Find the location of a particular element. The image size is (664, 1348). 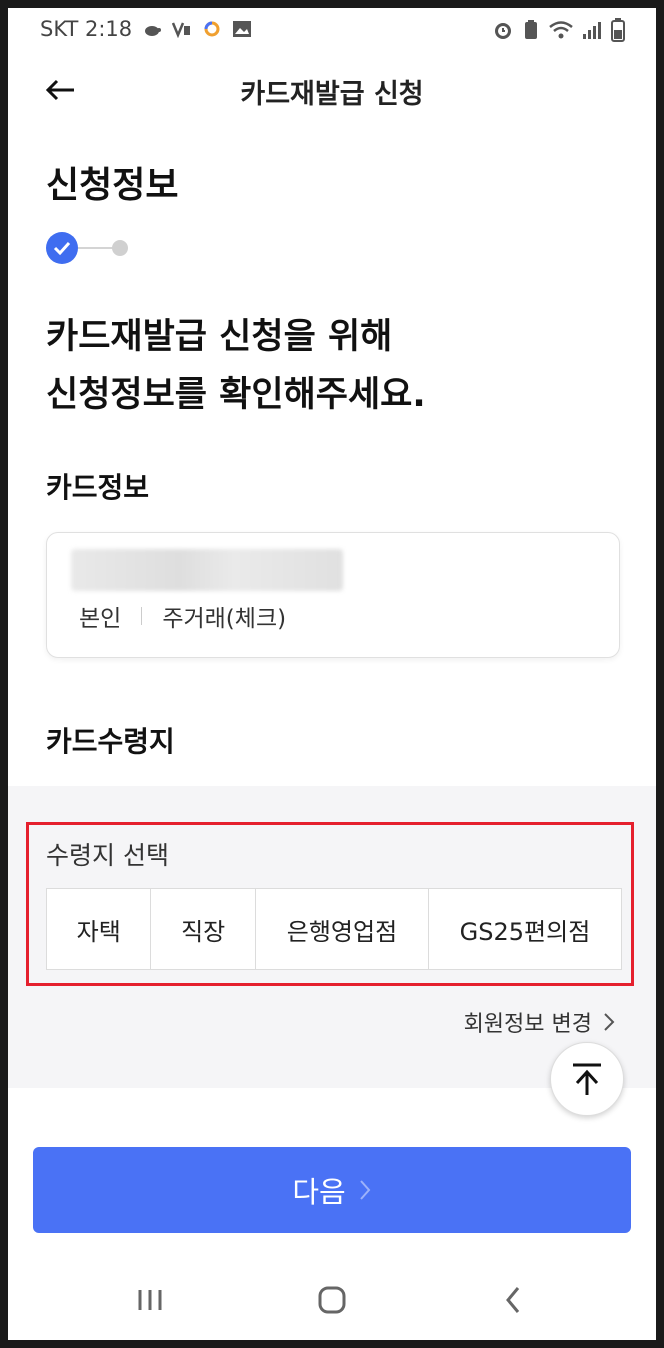

card-owner: 본인 is located at coordinates (100, 619).